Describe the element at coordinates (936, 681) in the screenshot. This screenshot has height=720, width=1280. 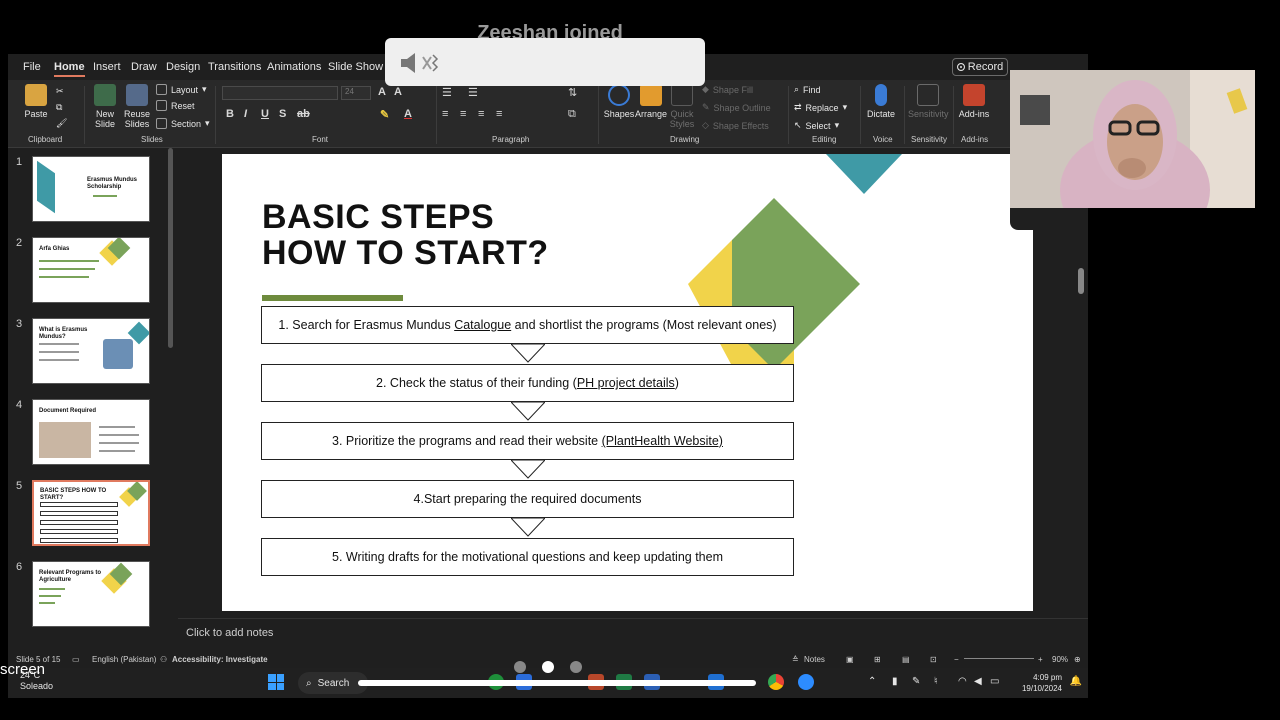
I see `microphone-icon: ♮` at that location.